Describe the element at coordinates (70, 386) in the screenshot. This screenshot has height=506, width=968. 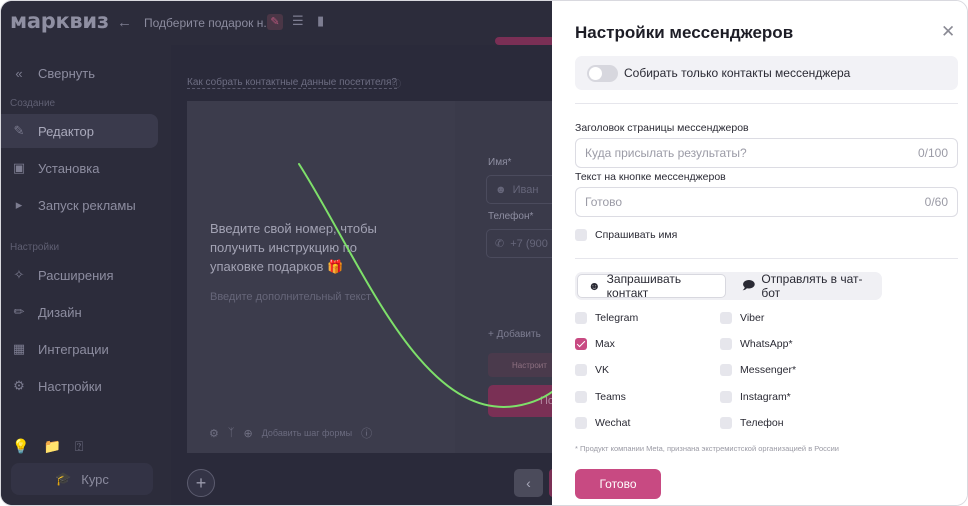
I see `sidebar-item-label: Настройки` at that location.